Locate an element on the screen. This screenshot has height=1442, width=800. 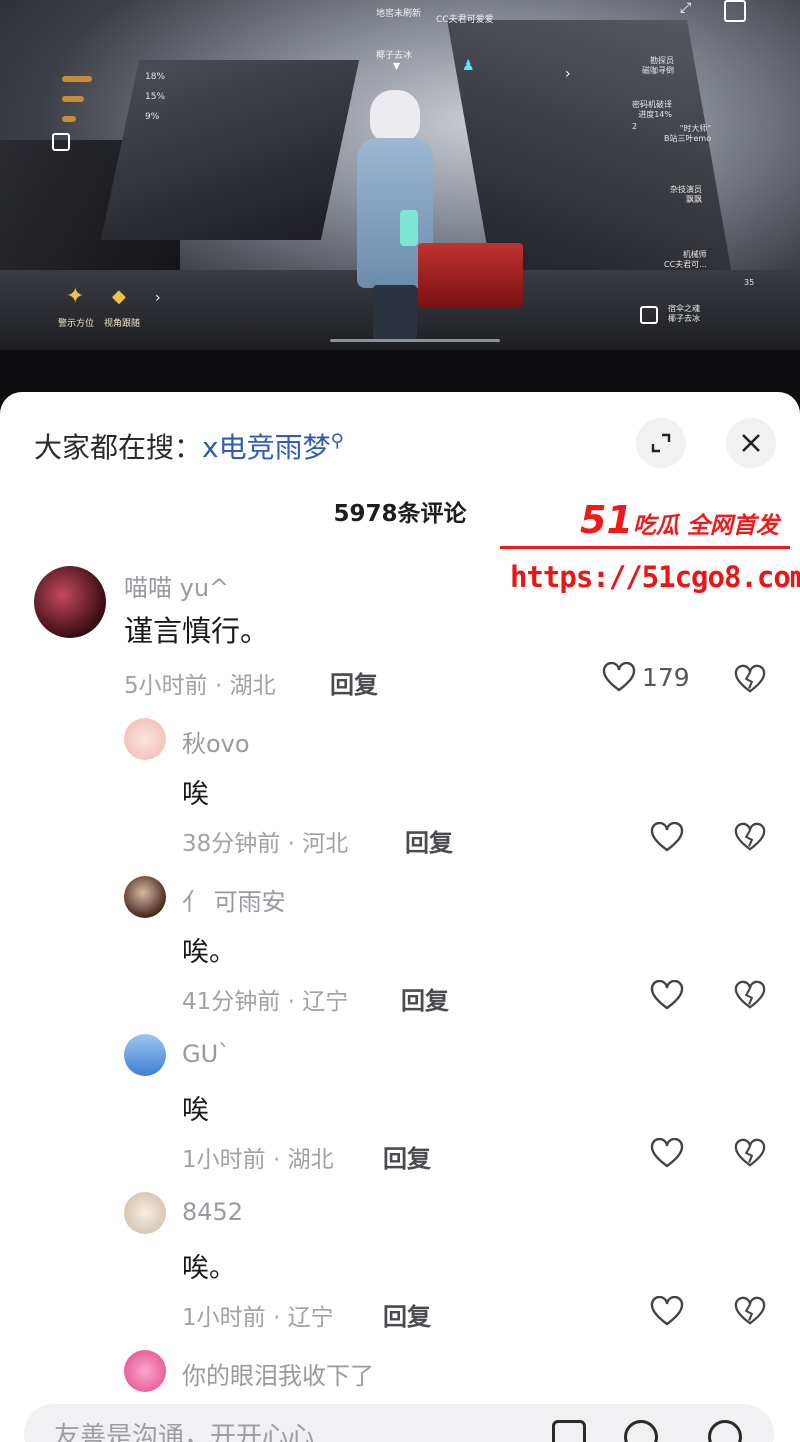
watermark-url: https://51cgo8.com is located at coordinates (655, 577).